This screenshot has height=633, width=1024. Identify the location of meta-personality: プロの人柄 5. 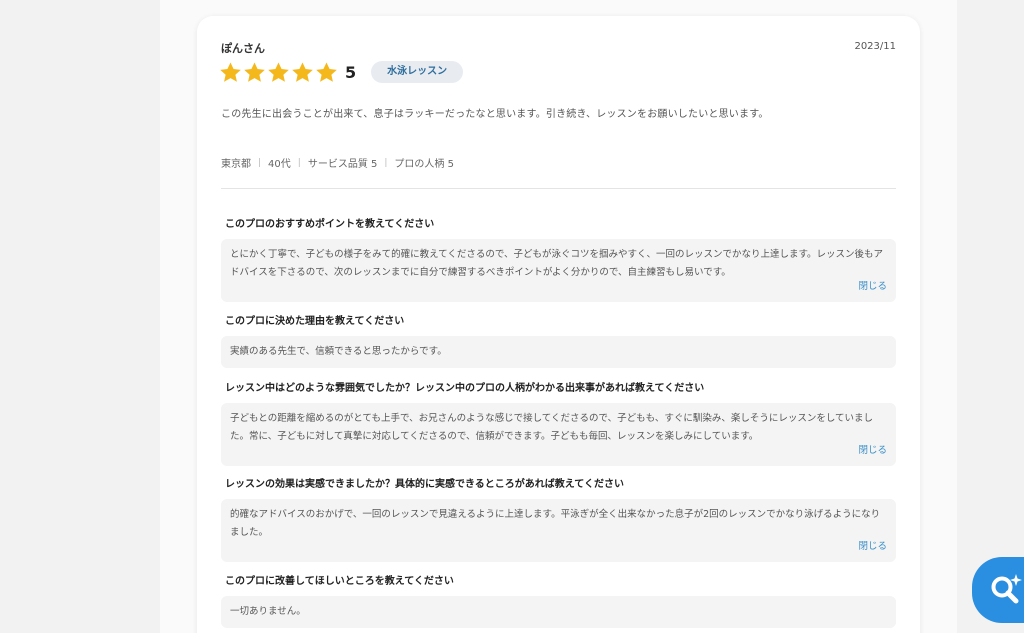
(424, 164).